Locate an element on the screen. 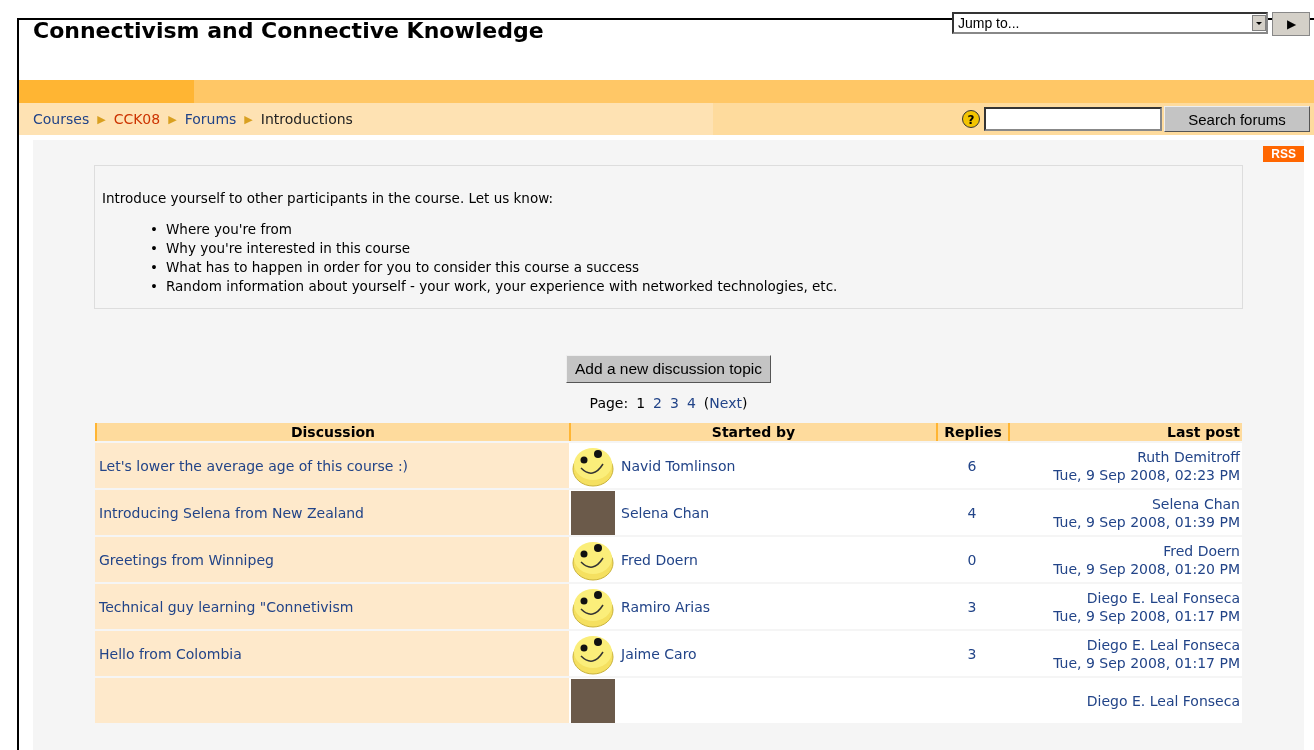  help-icon: ? is located at coordinates (971, 119).